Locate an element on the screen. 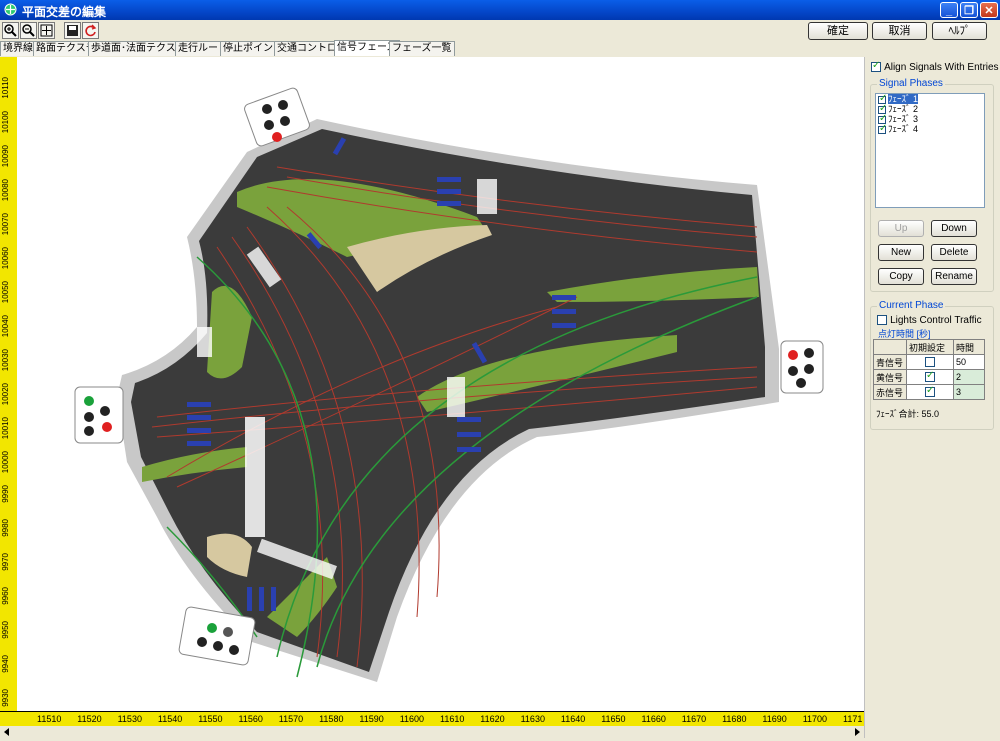  timing-corner is located at coordinates (890, 347).